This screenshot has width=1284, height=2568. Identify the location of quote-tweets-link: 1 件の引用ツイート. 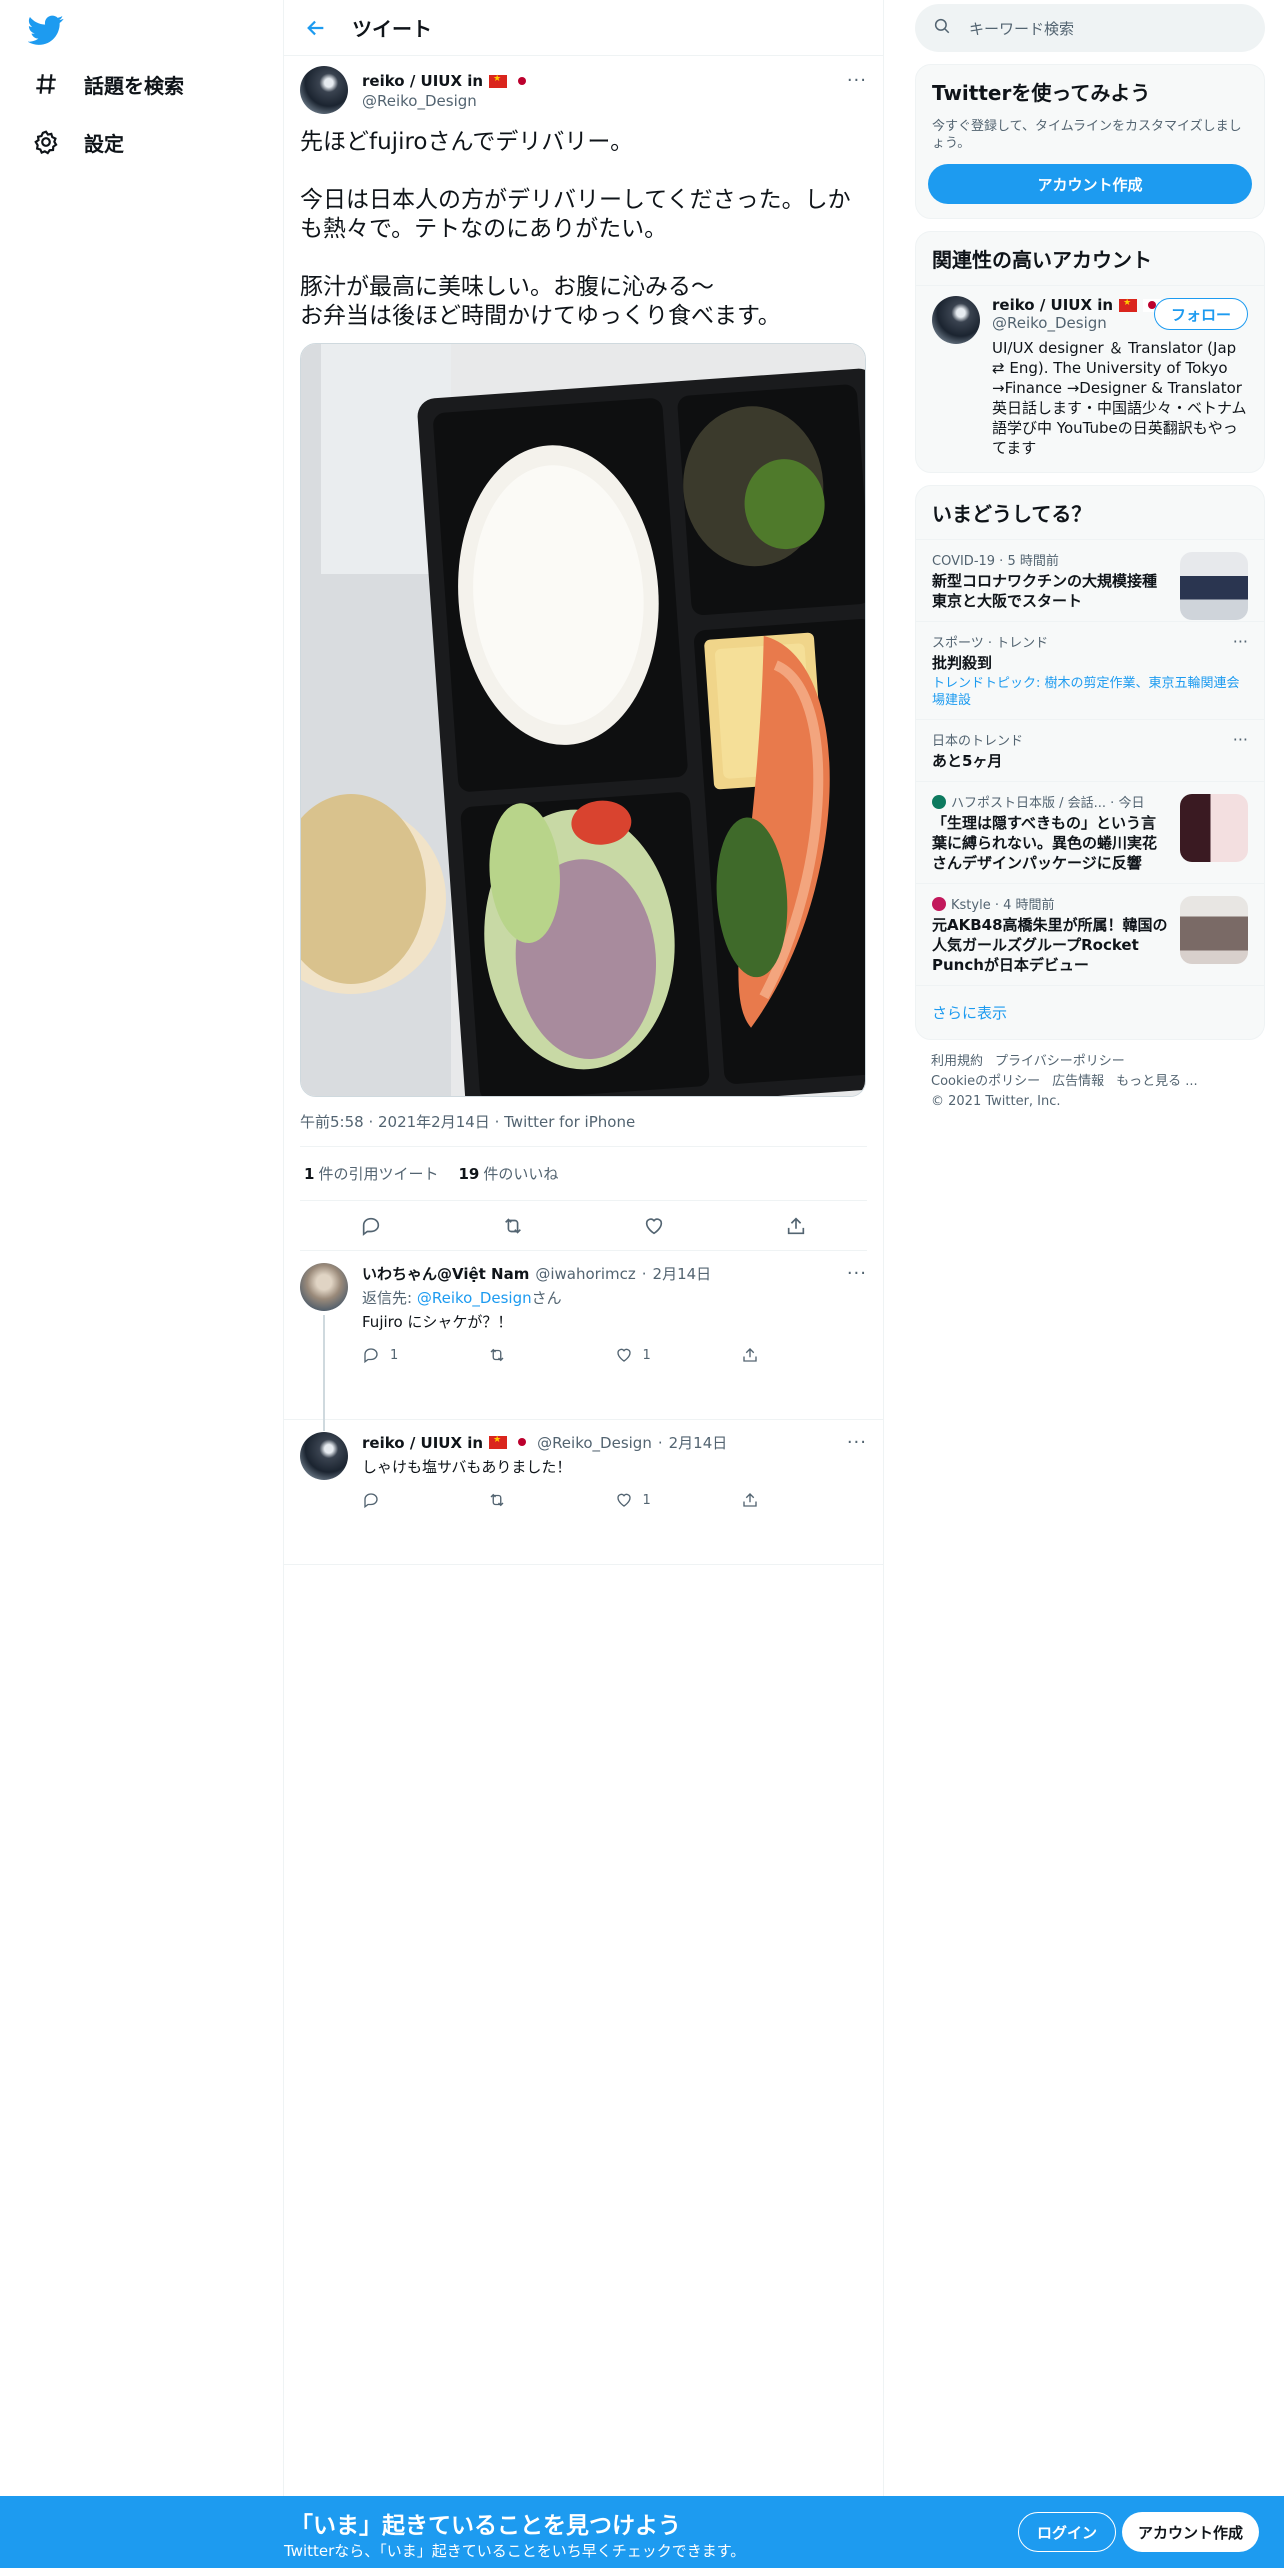
(371, 1173).